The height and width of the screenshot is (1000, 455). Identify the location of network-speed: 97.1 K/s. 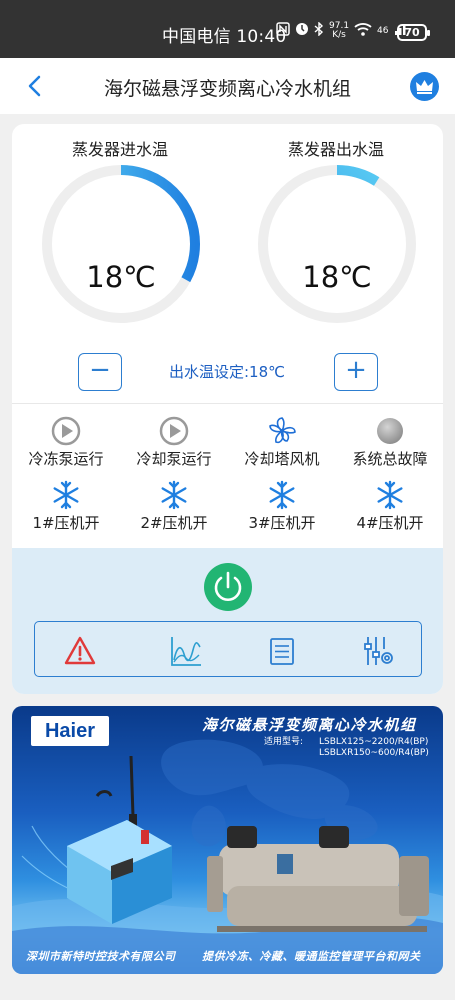
(339, 30).